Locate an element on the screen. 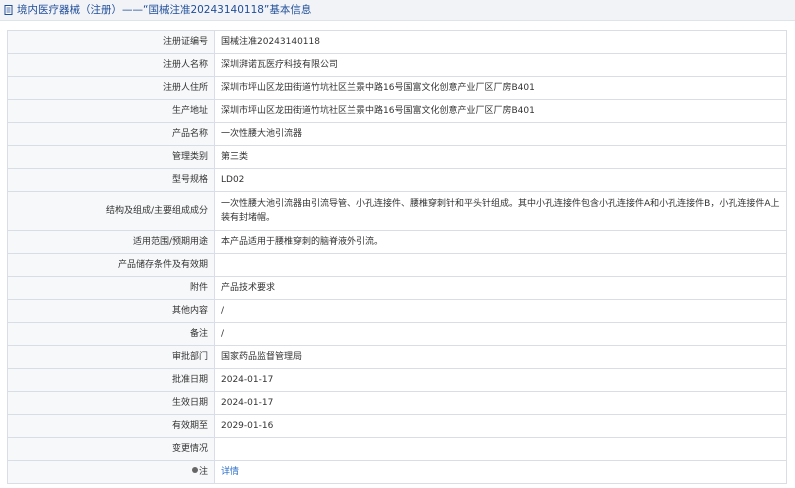 This screenshot has width=795, height=488. row-label: 生效日期 is located at coordinates (111, 403).